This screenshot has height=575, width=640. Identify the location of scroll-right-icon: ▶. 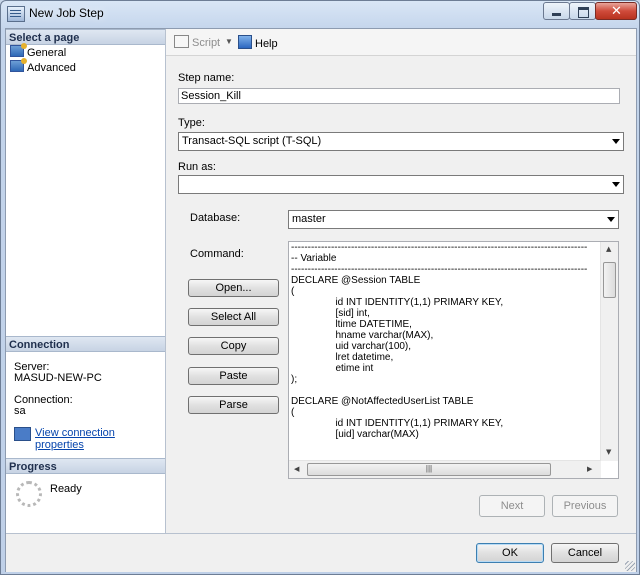
(589, 469).